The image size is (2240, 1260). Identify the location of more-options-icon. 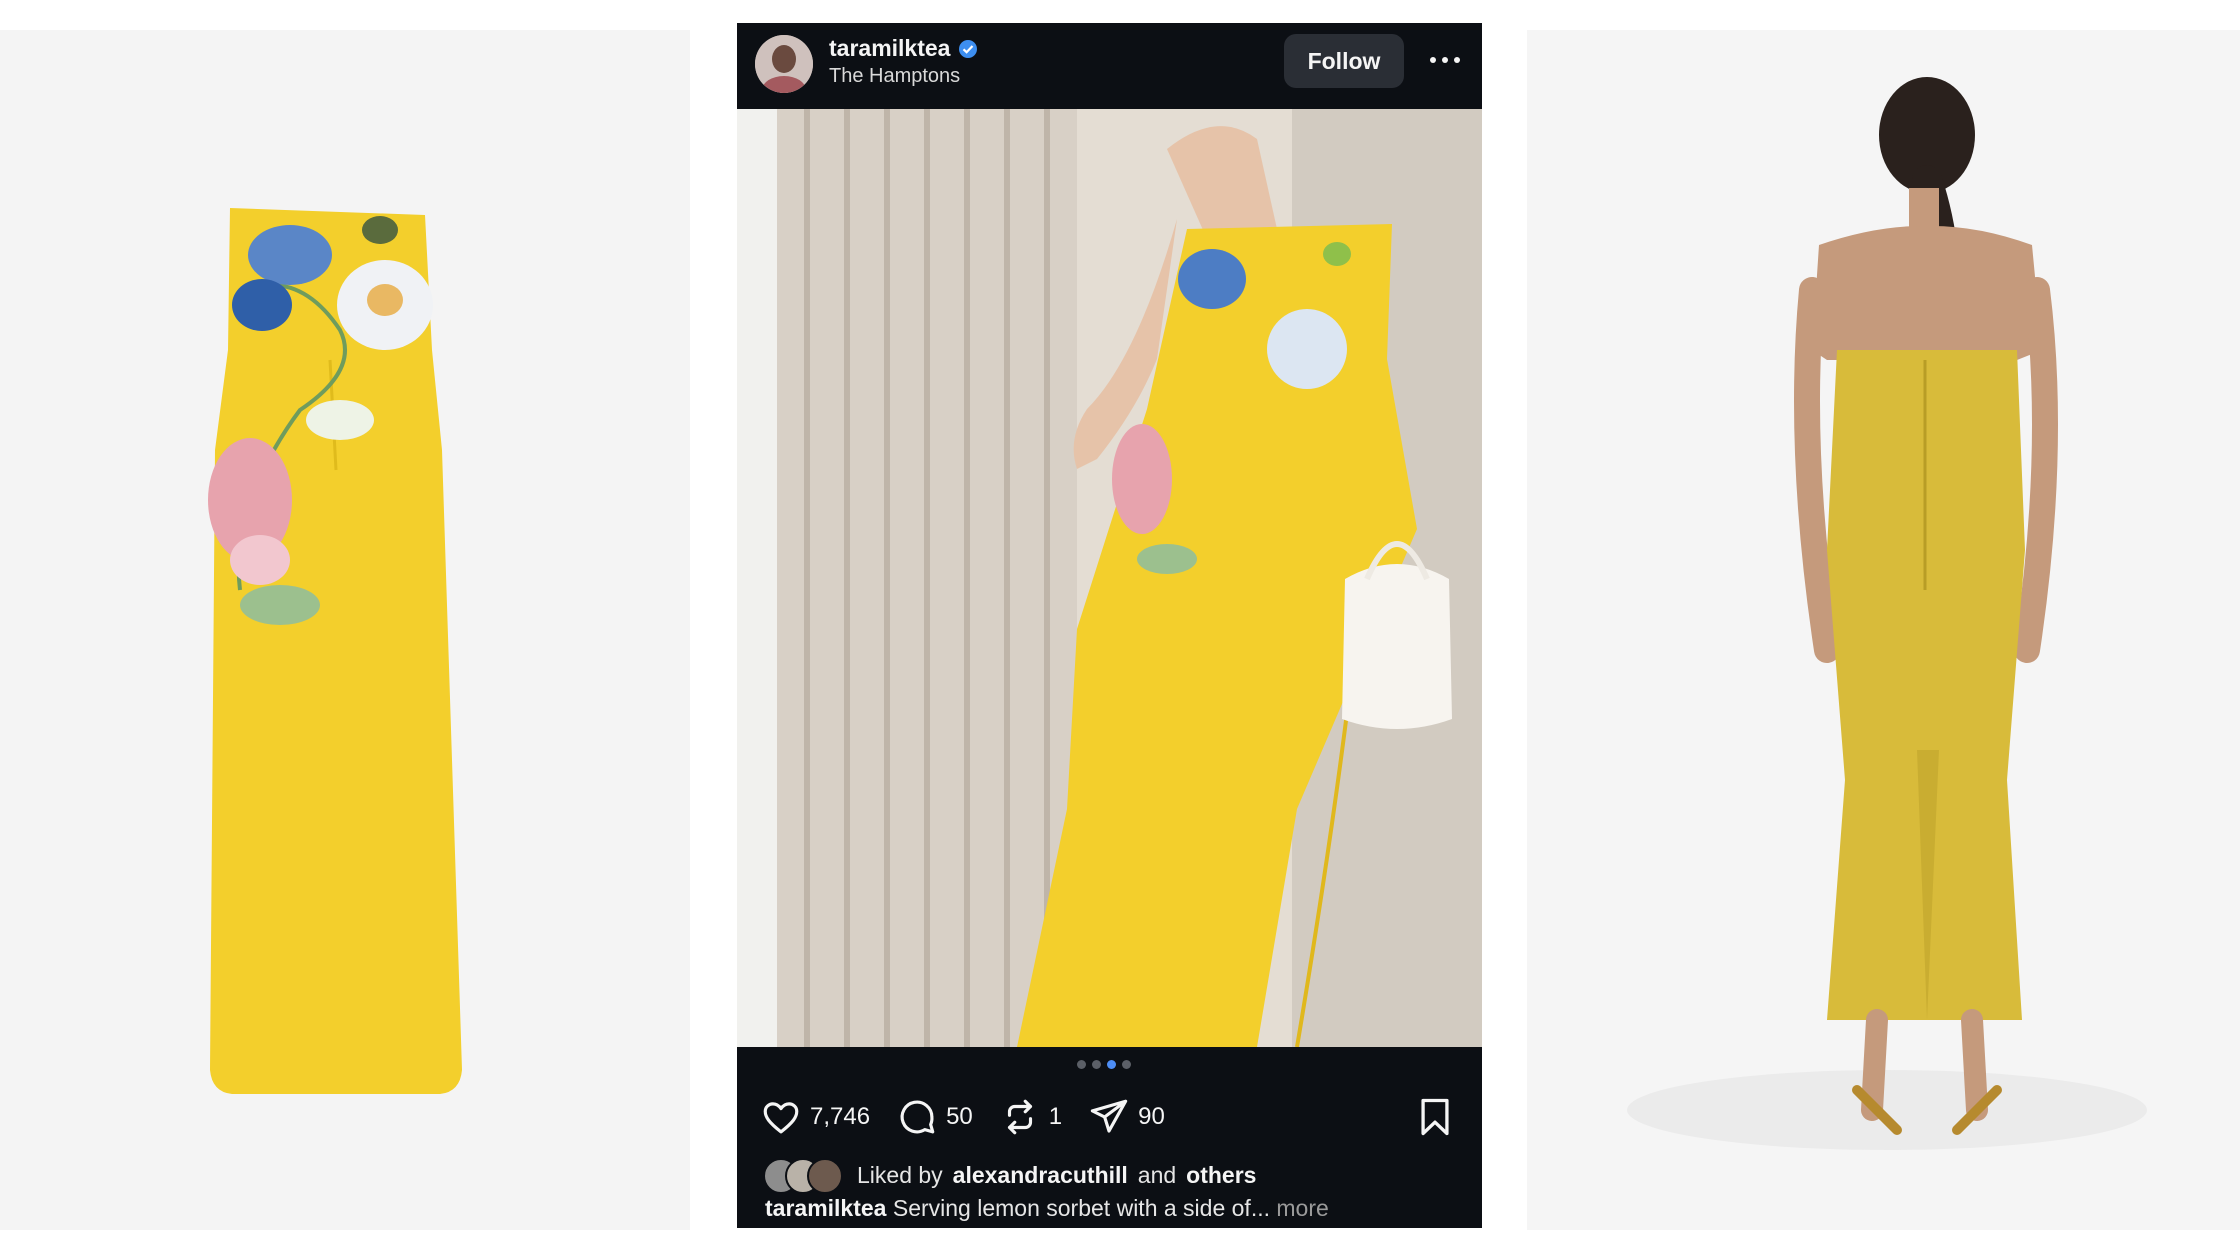
(1445, 60).